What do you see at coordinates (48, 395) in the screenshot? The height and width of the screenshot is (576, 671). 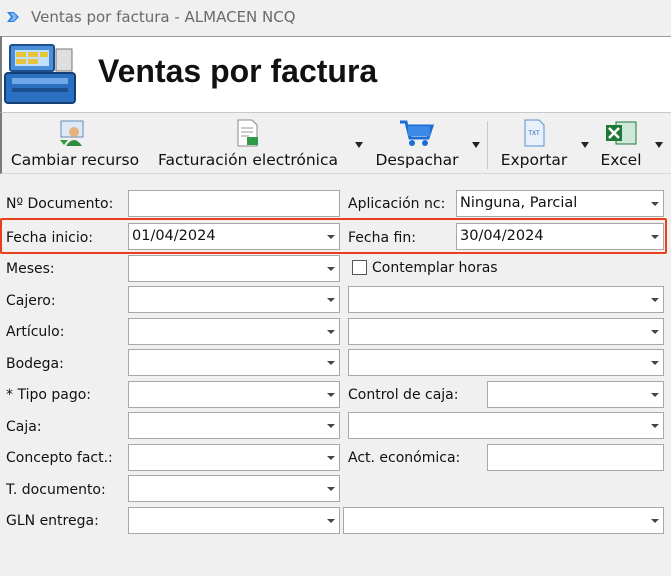 I see `tipo-pago-label: * Tipo pago:` at bounding box center [48, 395].